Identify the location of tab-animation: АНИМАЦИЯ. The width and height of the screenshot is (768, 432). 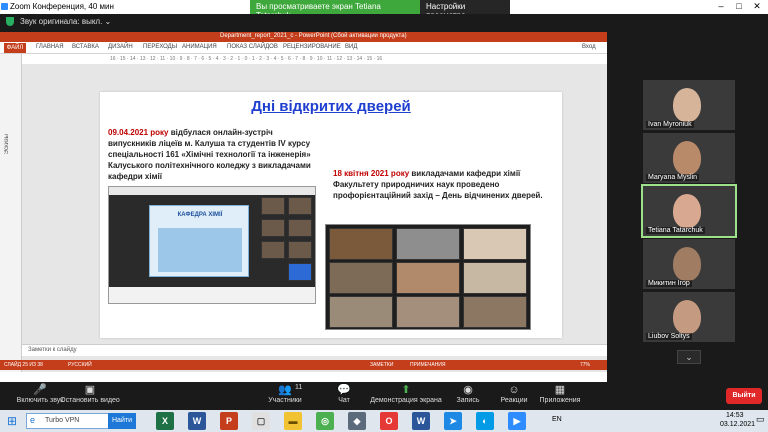
(199, 47).